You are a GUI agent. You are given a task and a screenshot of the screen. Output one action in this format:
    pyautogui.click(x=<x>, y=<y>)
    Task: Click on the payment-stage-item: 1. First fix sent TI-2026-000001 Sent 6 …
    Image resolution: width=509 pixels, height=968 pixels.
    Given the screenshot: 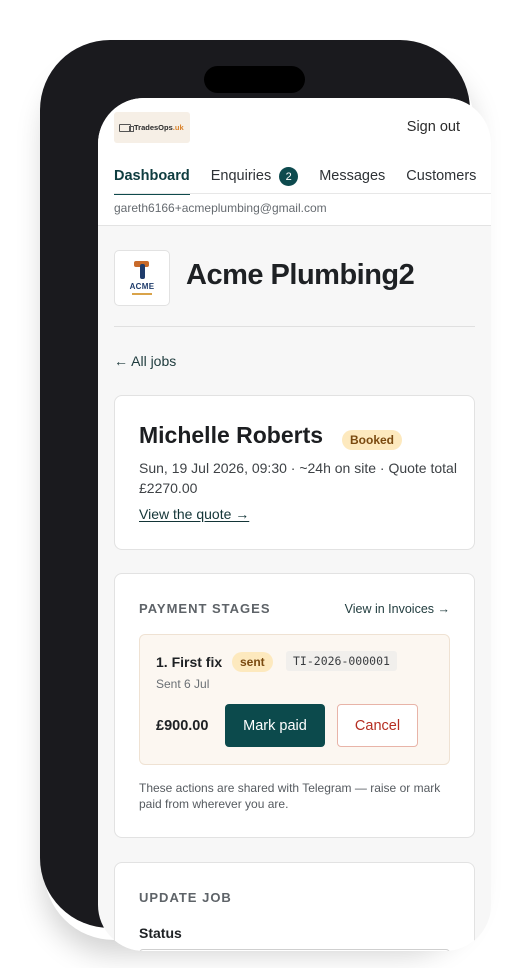 What is the action you would take?
    pyautogui.click(x=294, y=699)
    